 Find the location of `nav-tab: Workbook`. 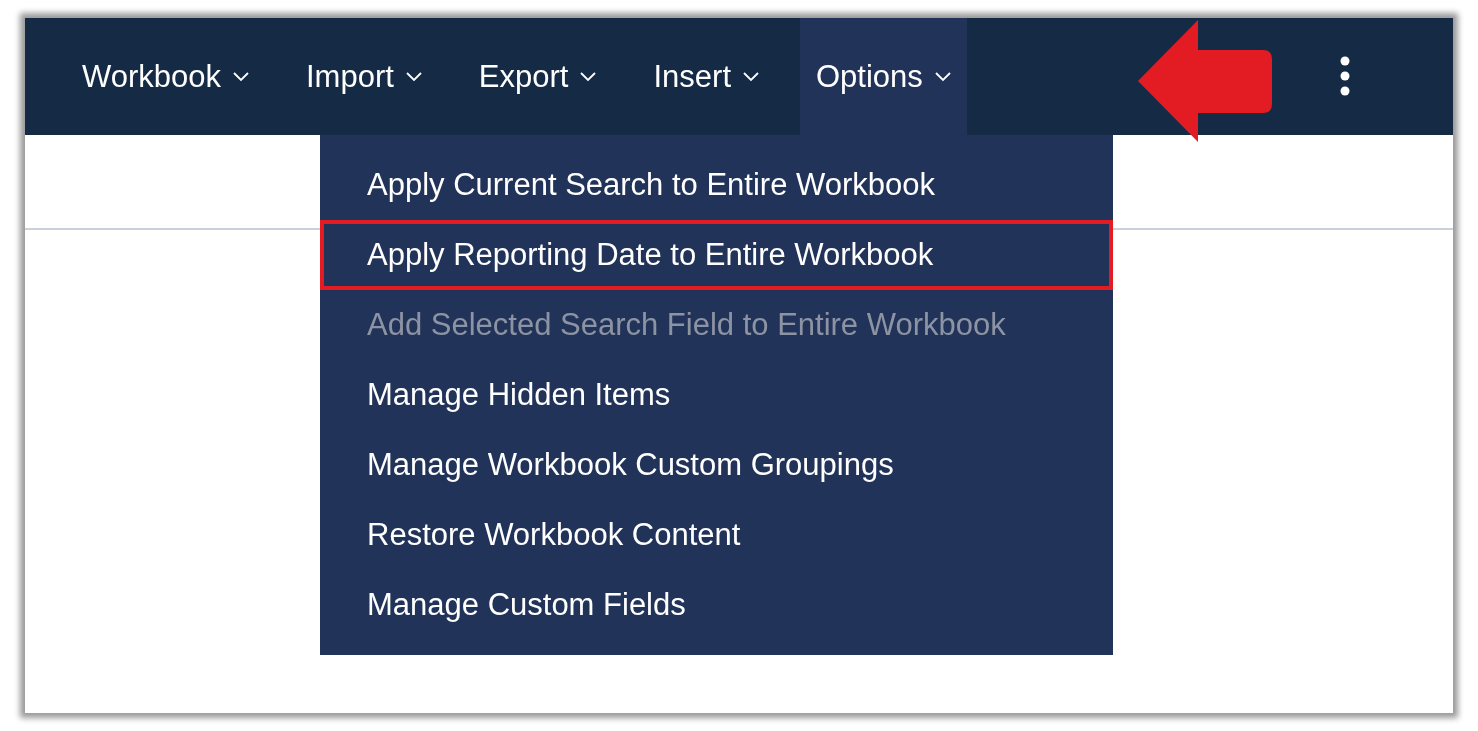

nav-tab: Workbook is located at coordinates (165, 76).